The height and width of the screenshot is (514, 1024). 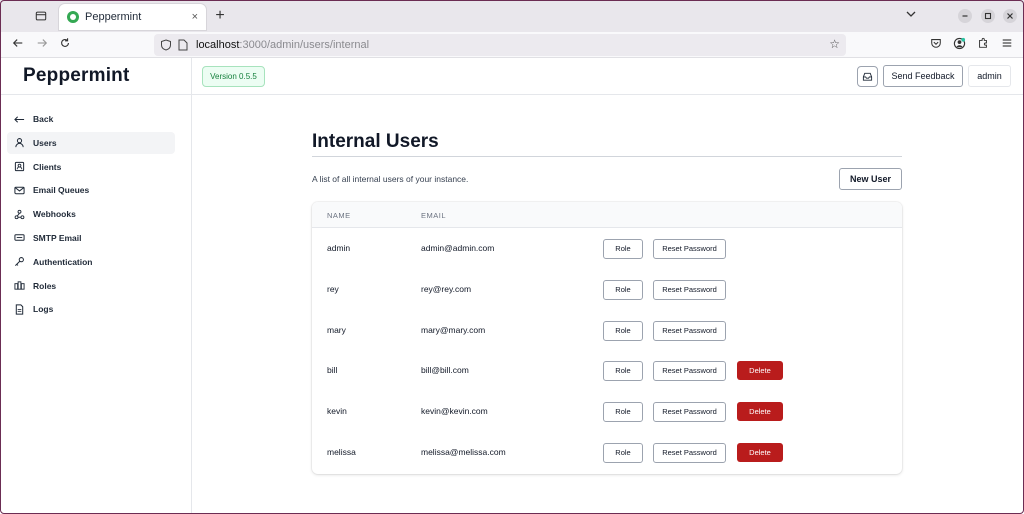 I want to click on browser-tab: Peppermint ×, so click(x=132, y=17).